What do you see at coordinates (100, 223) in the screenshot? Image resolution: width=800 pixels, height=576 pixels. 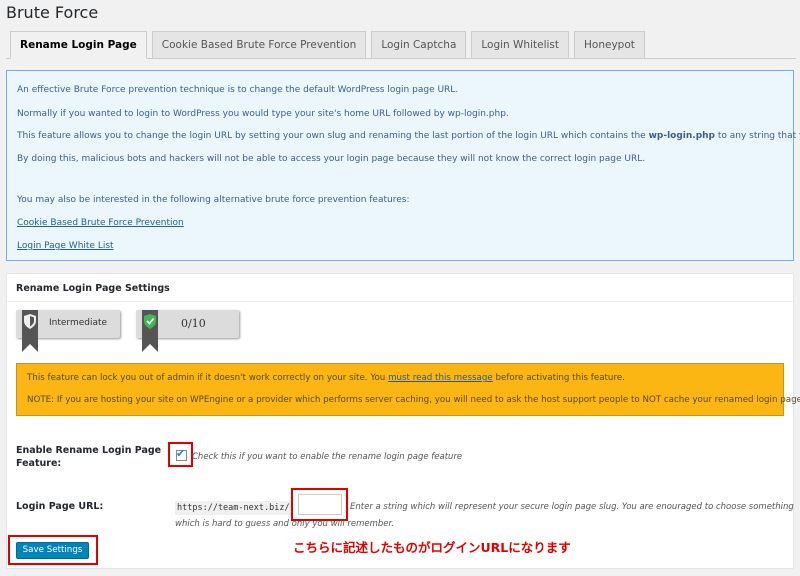 I see `link-cookie-based-brute-force: Cookie Based Brute Force Prevention` at bounding box center [100, 223].